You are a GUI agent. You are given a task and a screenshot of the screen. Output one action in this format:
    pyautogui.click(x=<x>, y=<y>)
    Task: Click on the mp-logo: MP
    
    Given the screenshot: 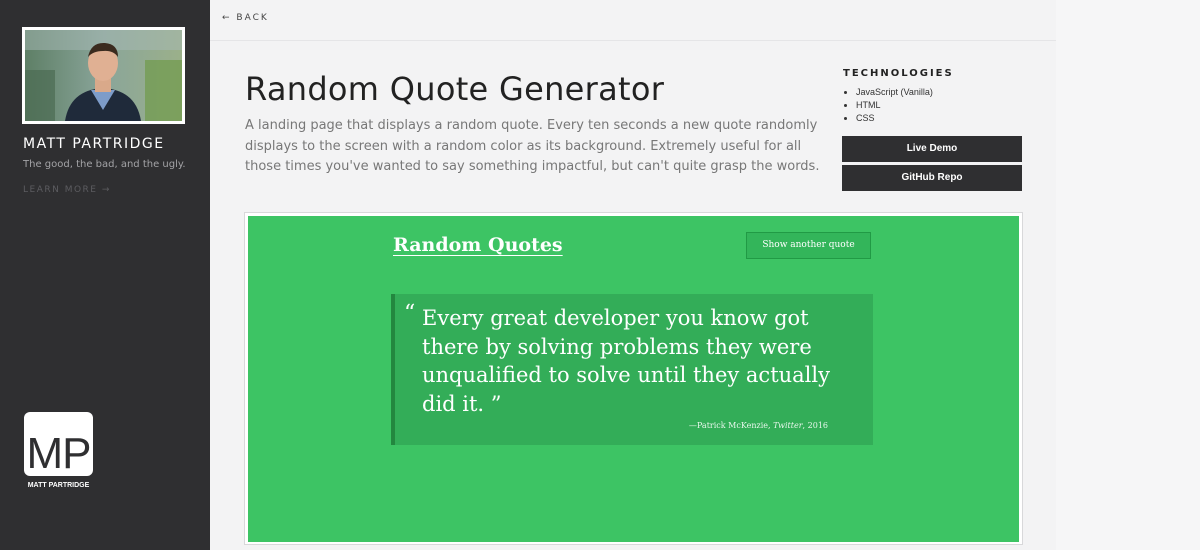 What is the action you would take?
    pyautogui.click(x=58, y=444)
    